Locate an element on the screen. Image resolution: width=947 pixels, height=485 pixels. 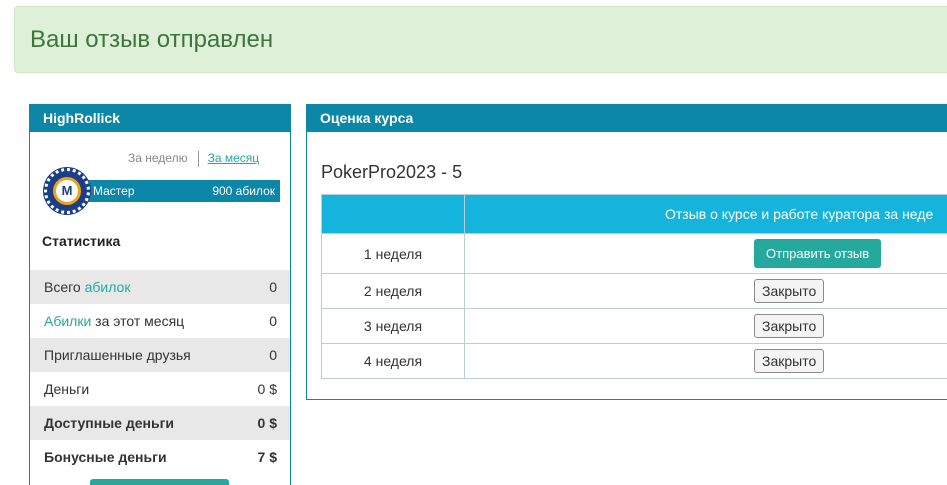
stat-row-available-money: Доступные деньги 0 $ is located at coordinates (160, 423).